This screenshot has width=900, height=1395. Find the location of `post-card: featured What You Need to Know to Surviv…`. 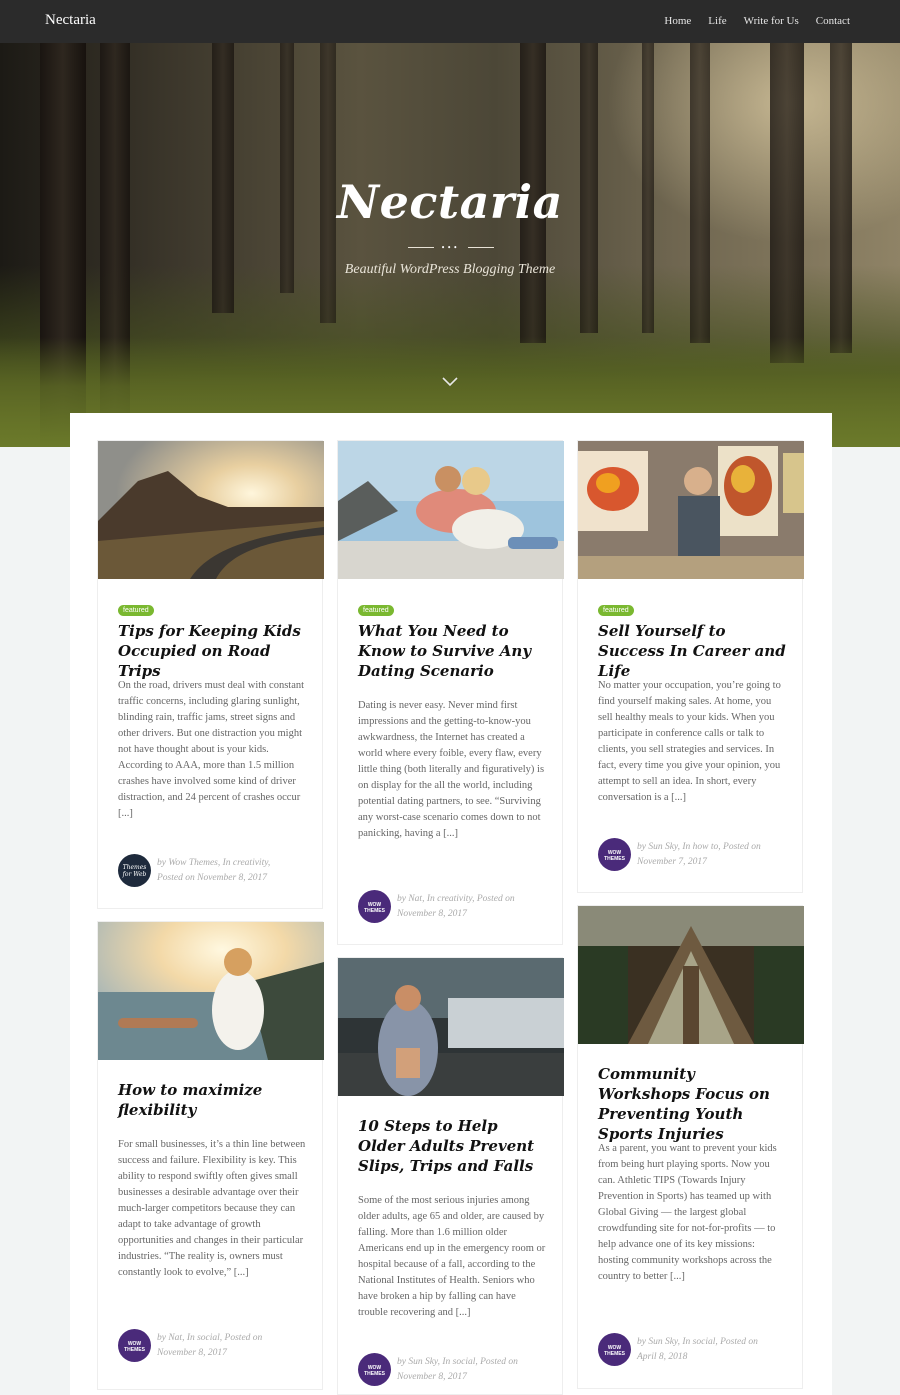

post-card: featured What You Need to Know to Surviv… is located at coordinates (450, 692).